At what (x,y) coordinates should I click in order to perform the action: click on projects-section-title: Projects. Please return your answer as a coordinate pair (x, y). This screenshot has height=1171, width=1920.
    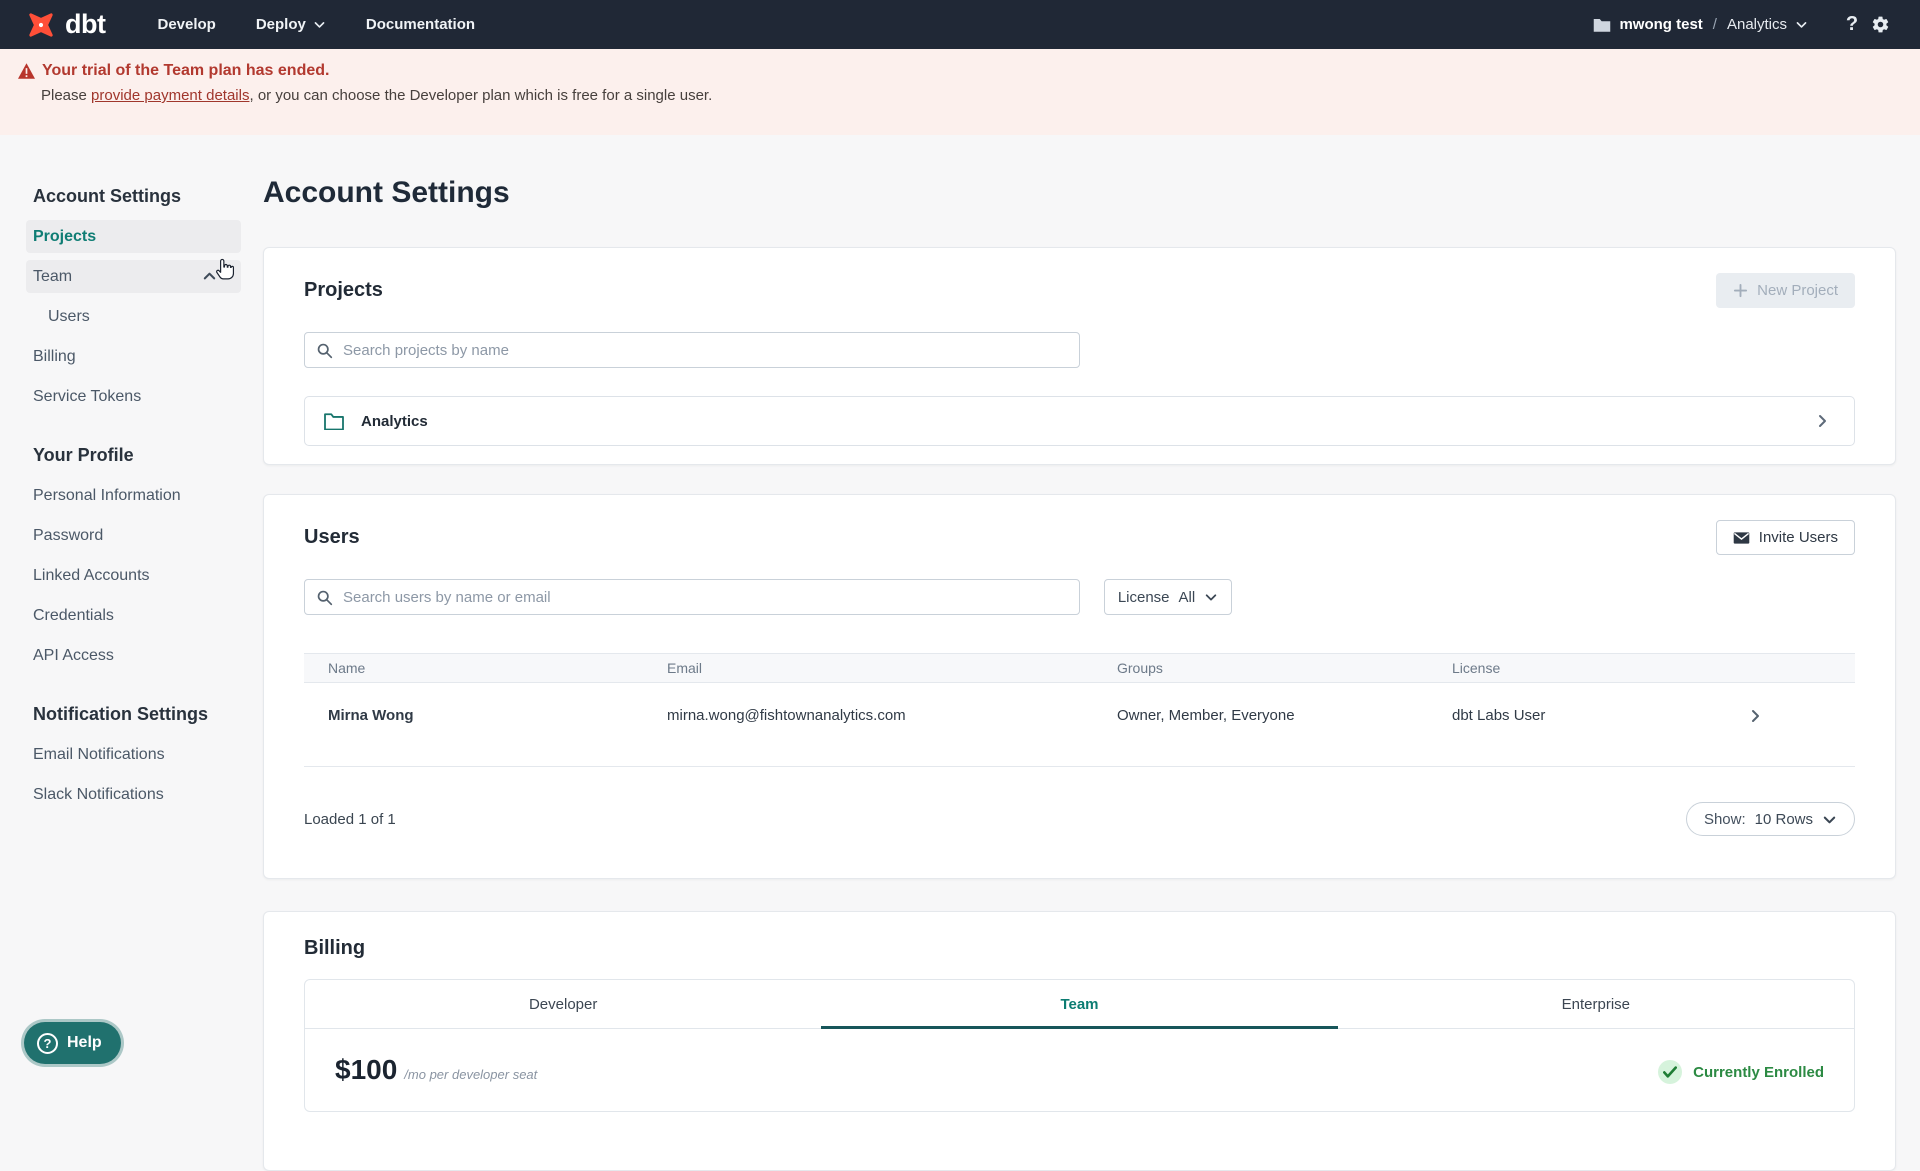
    Looking at the image, I should click on (343, 290).